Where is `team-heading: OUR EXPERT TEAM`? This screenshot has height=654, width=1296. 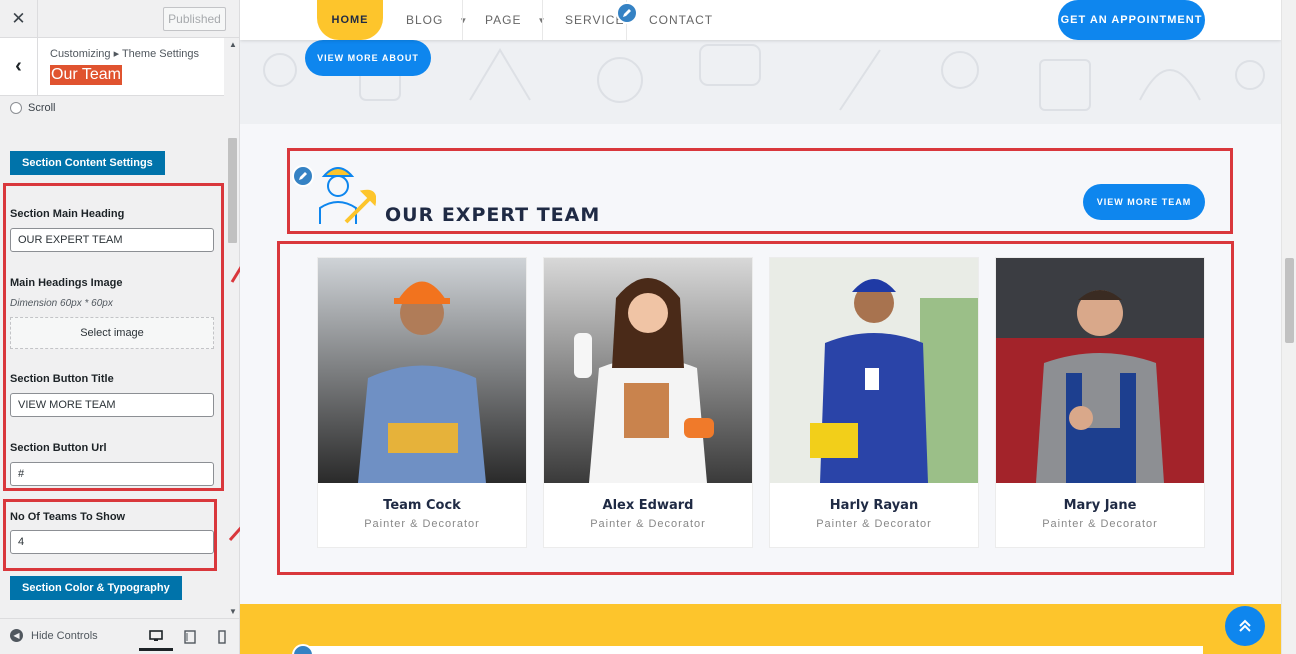 team-heading: OUR EXPERT TEAM is located at coordinates (493, 215).